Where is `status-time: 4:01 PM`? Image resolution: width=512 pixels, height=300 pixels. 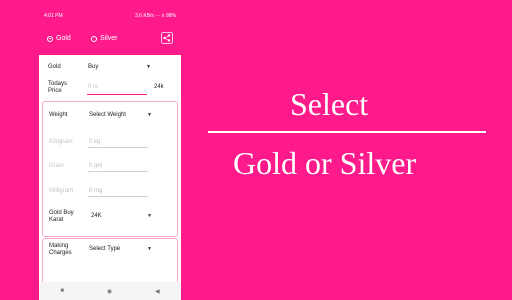 status-time: 4:01 PM is located at coordinates (53, 16).